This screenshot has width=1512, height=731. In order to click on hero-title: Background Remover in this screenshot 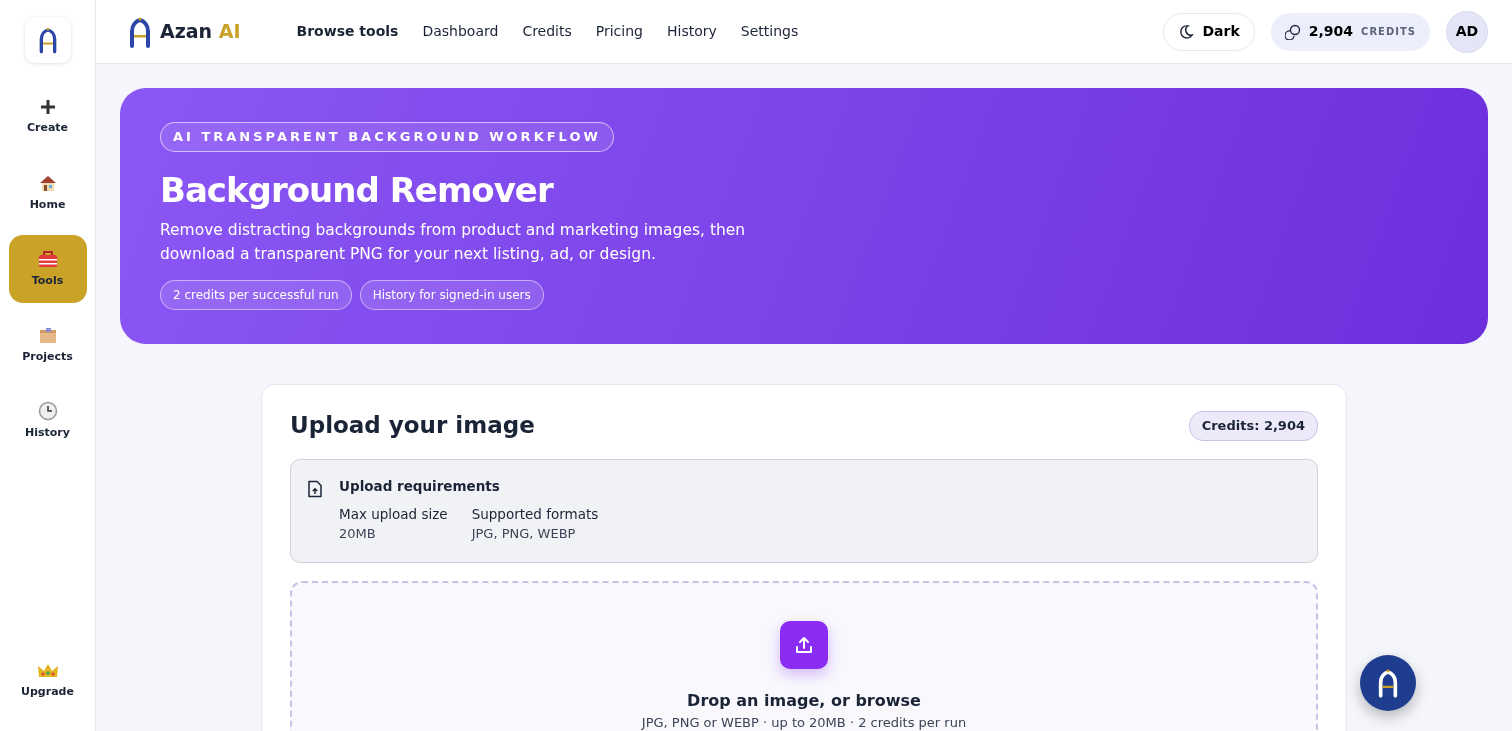, I will do `click(357, 190)`.